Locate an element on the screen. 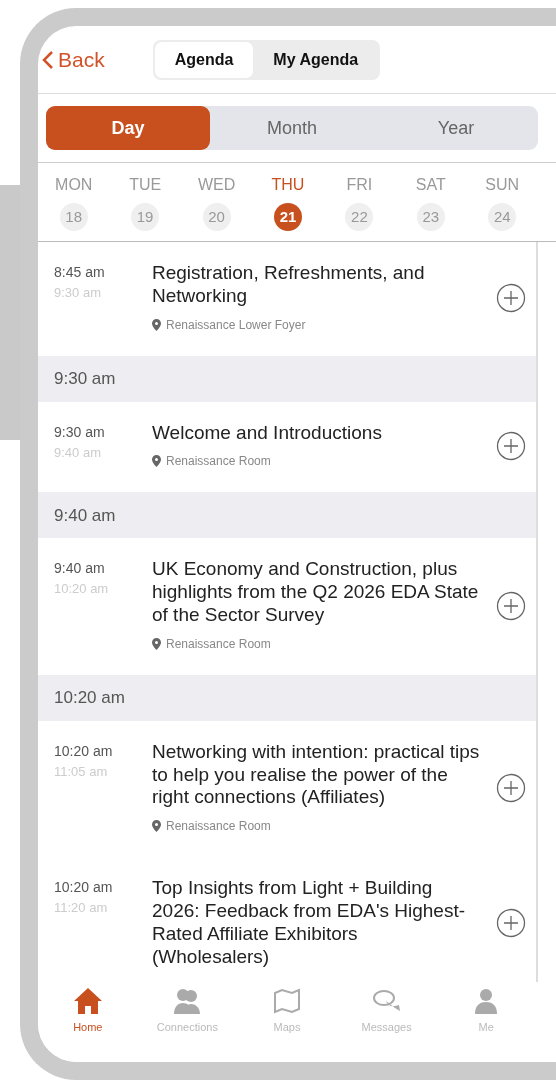  date-button: 20 is located at coordinates (216, 217).